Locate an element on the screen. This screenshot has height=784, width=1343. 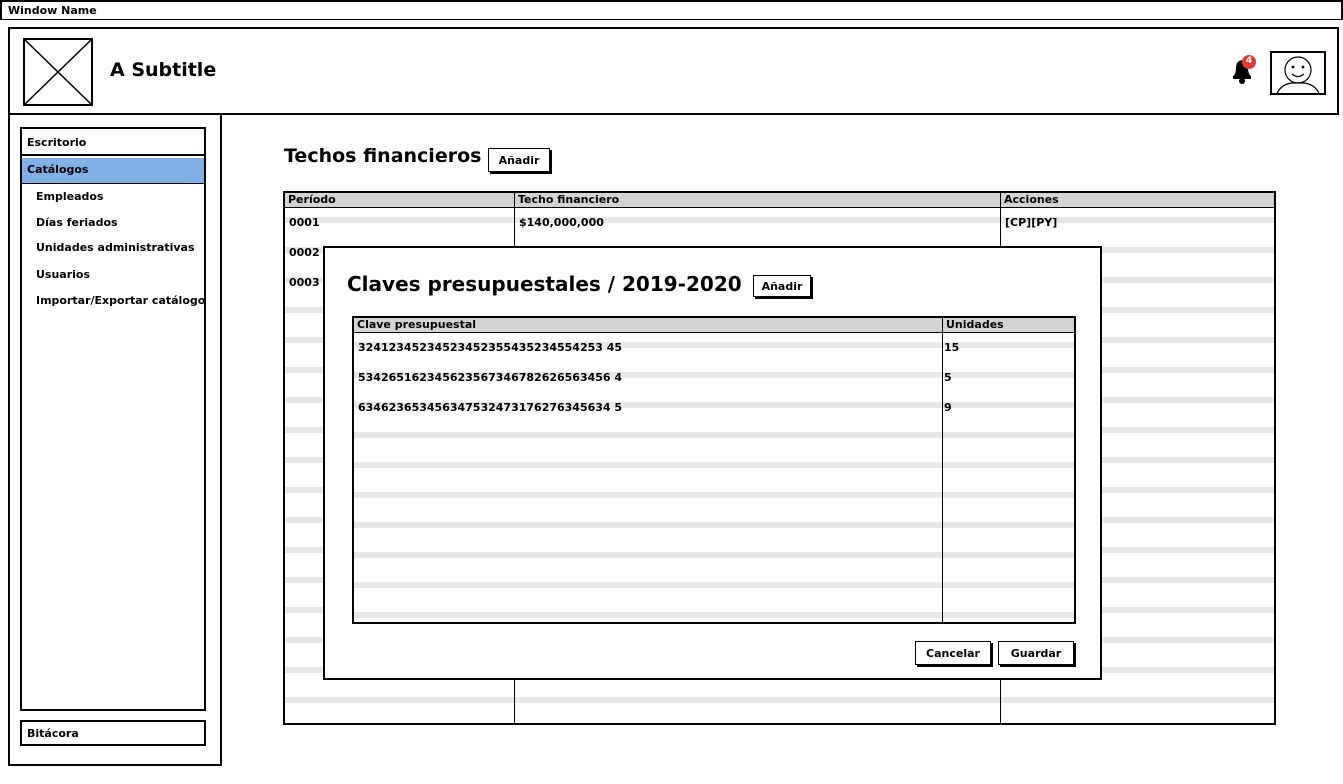
cell-techo: $140,000,000 is located at coordinates (561, 222).